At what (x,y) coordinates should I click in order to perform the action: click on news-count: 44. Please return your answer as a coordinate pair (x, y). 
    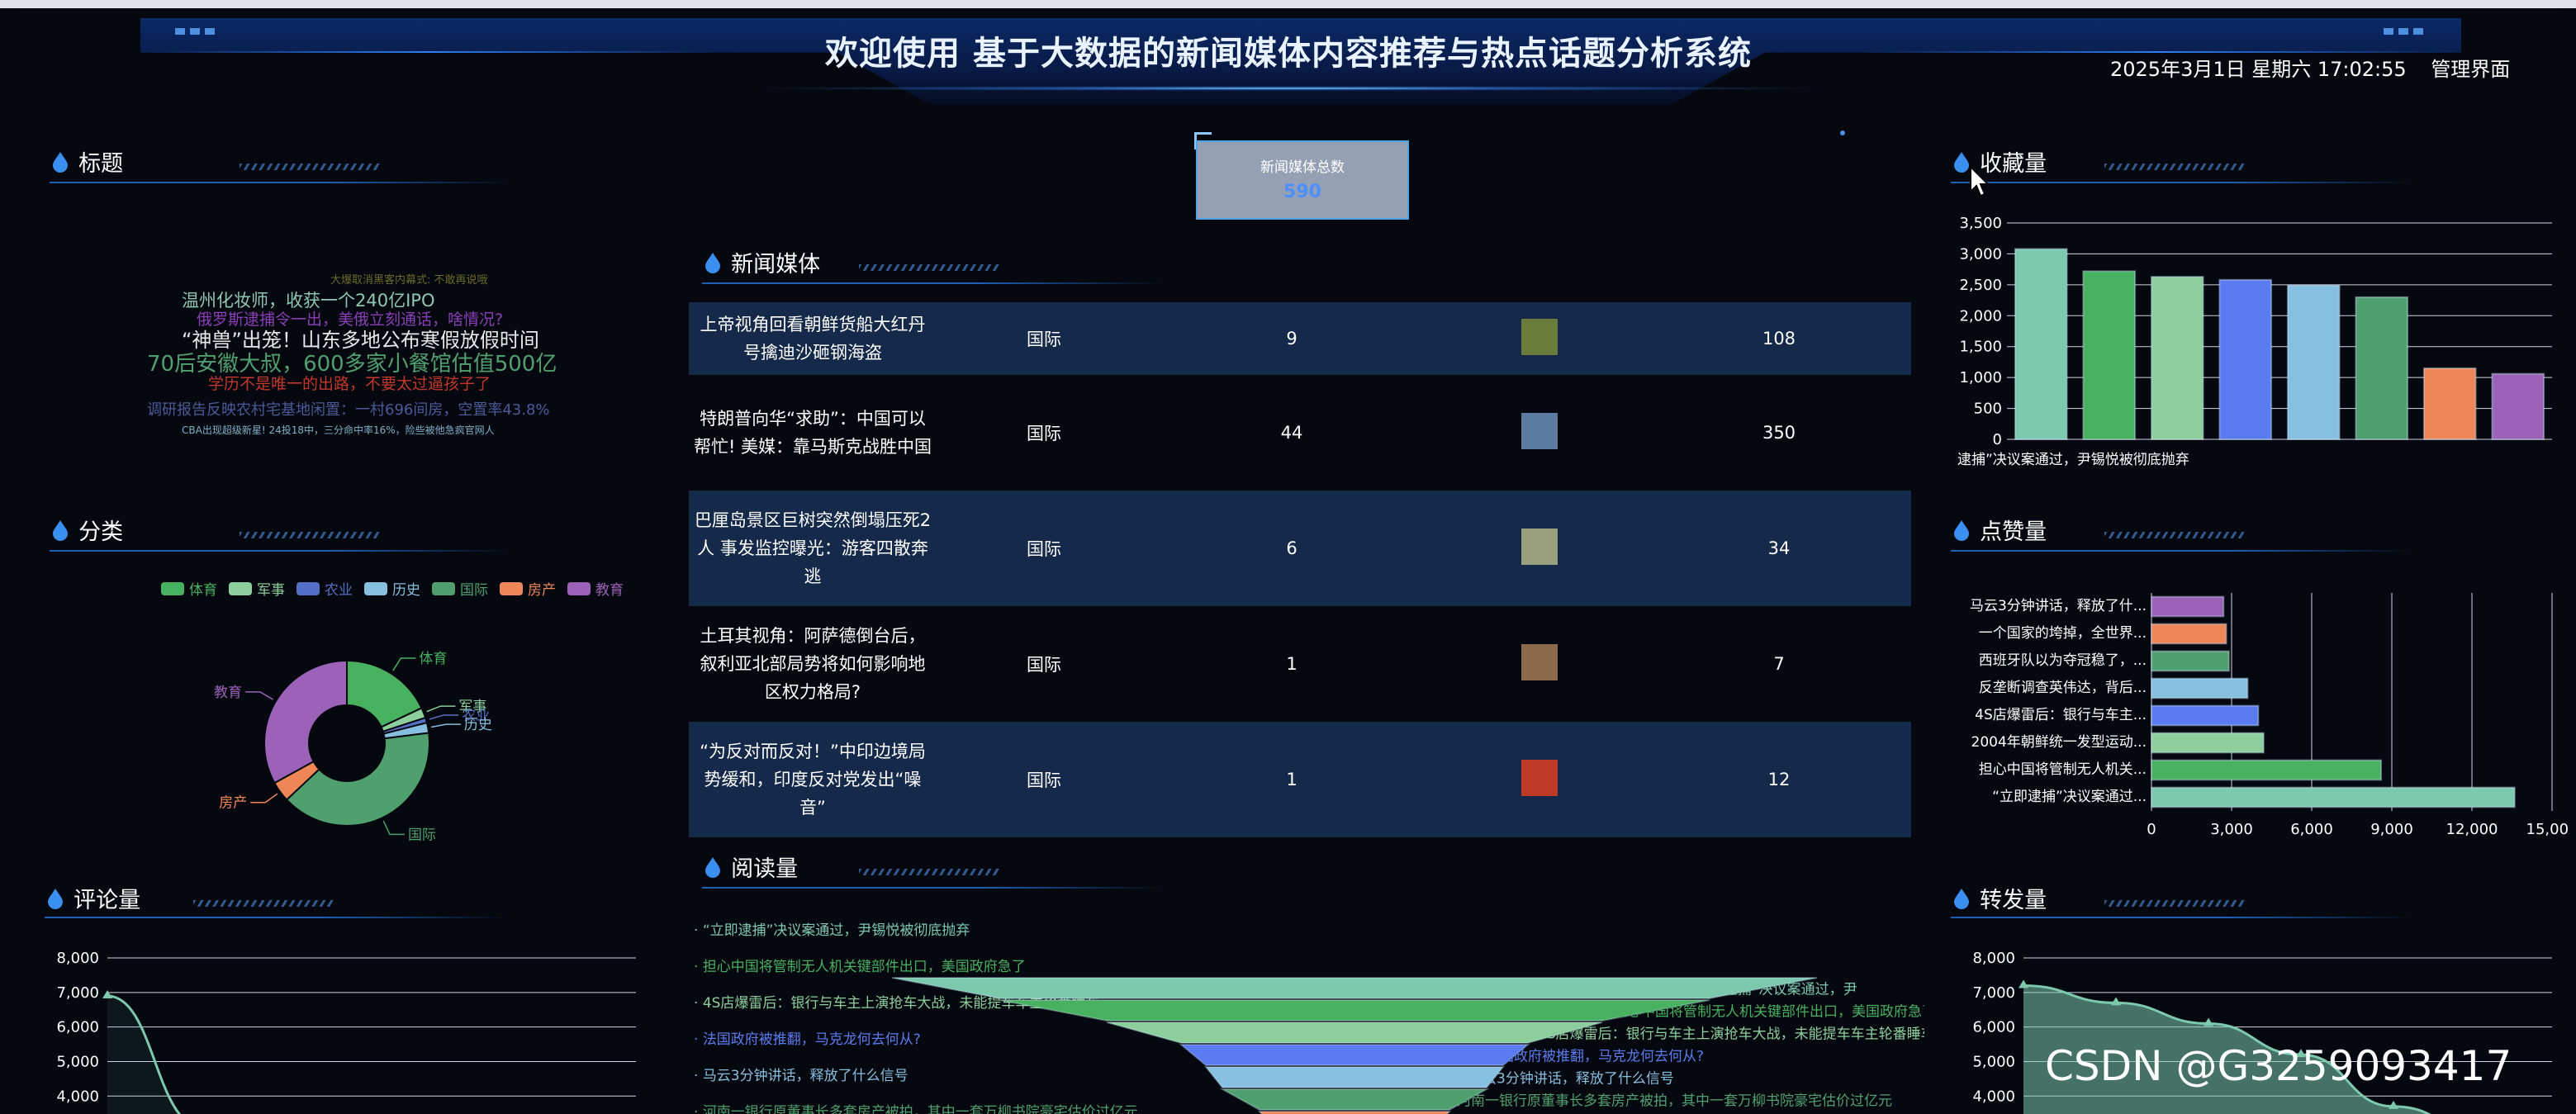
    Looking at the image, I should click on (1291, 433).